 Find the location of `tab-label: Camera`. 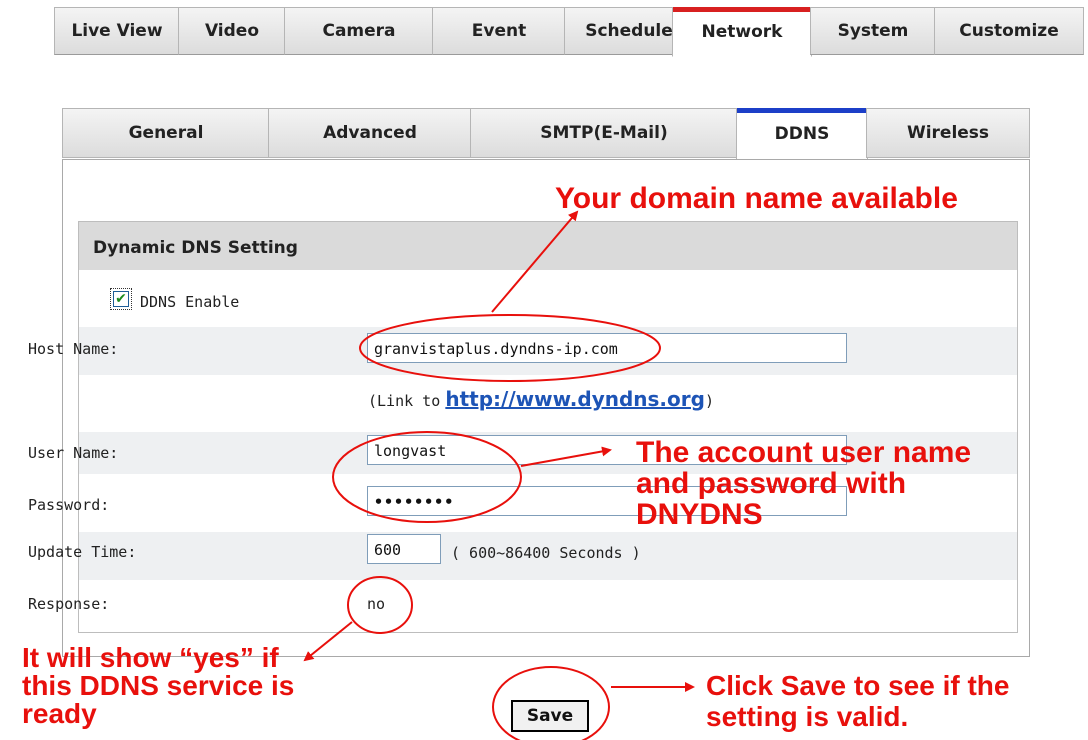

tab-label: Camera is located at coordinates (359, 31).